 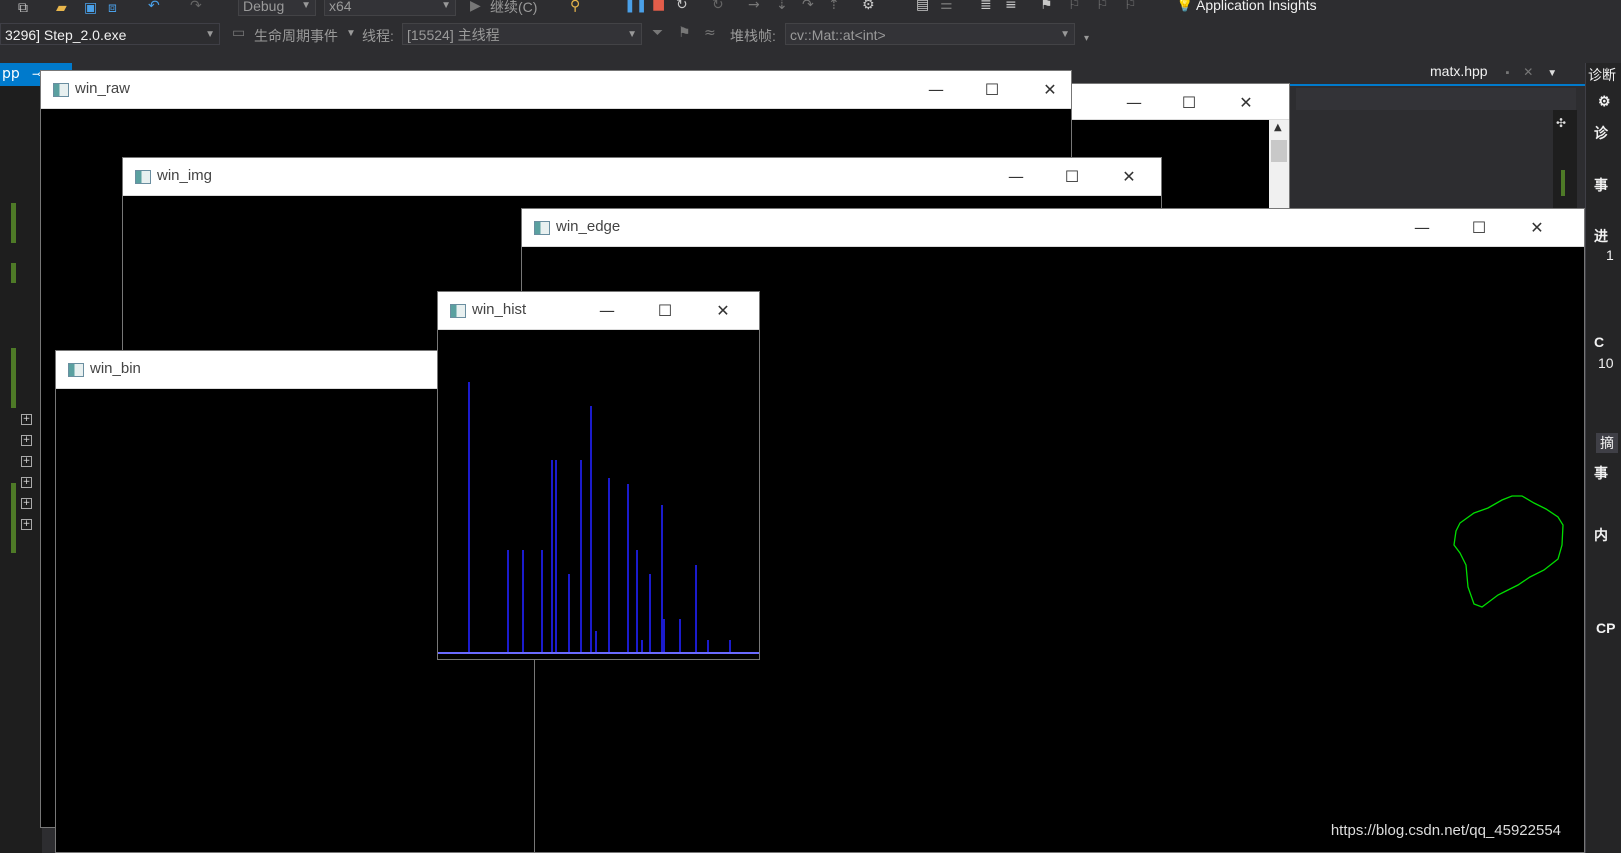 I want to click on stackframe-select: cv::Mat::at<int> ▼, so click(x=930, y=34).